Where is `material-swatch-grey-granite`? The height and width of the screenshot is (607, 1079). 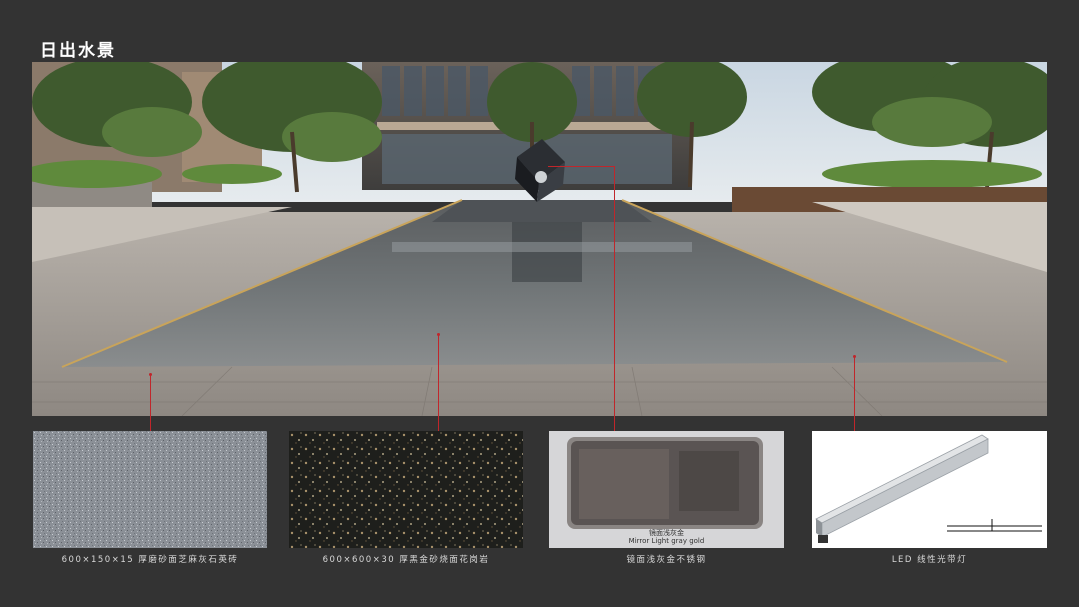
material-swatch-grey-granite is located at coordinates (150, 489).